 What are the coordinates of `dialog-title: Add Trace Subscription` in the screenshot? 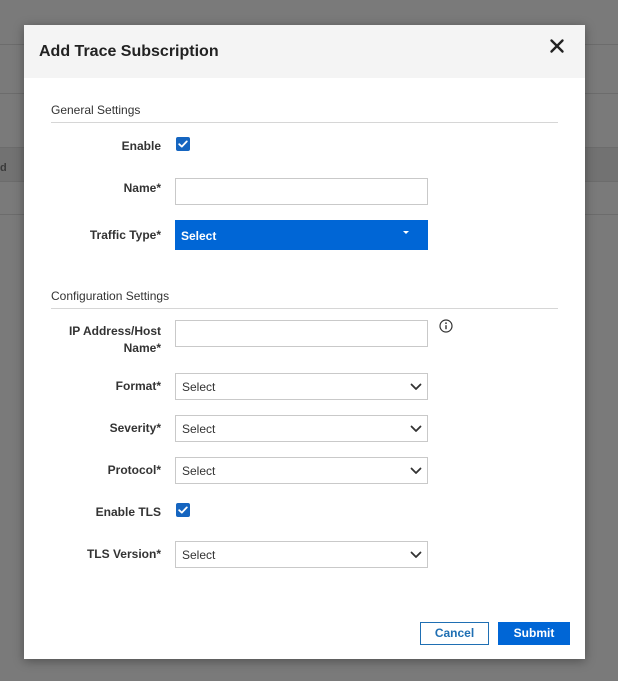 It's located at (129, 51).